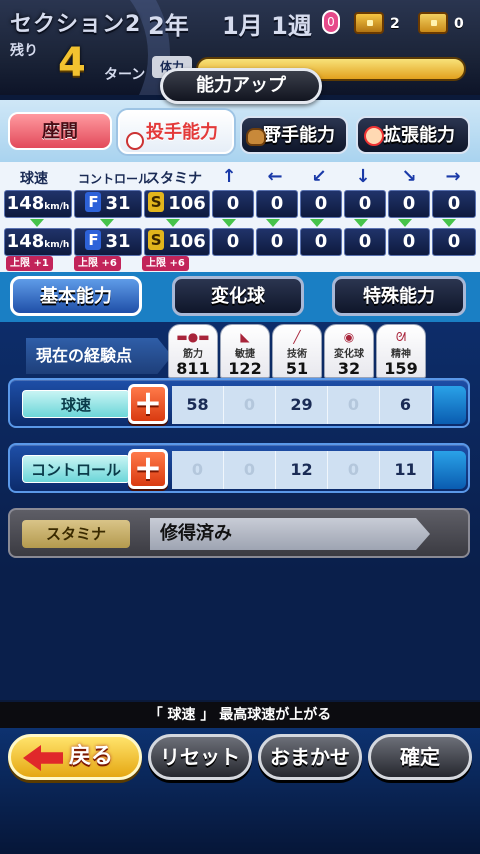 This screenshot has height=854, width=480. Describe the element at coordinates (406, 405) in the screenshot. I see `cost-spirit: 6` at that location.